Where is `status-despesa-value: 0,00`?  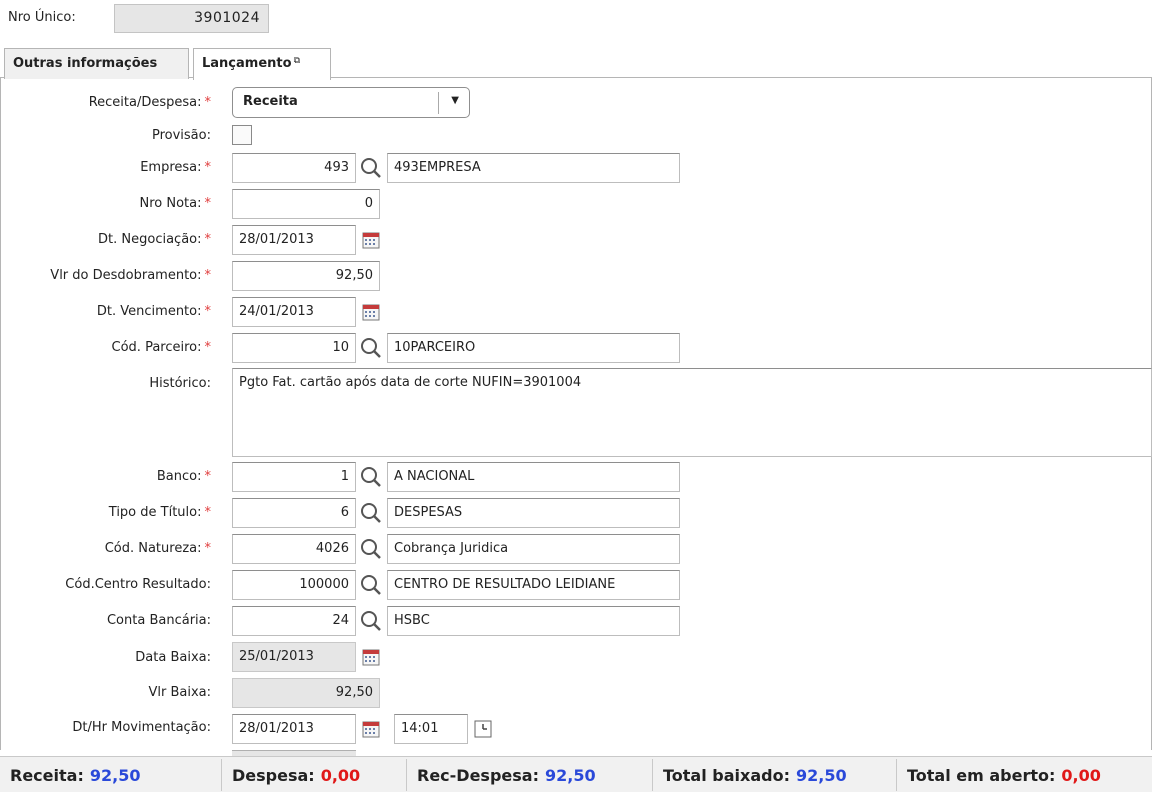
status-despesa-value: 0,00 is located at coordinates (340, 775).